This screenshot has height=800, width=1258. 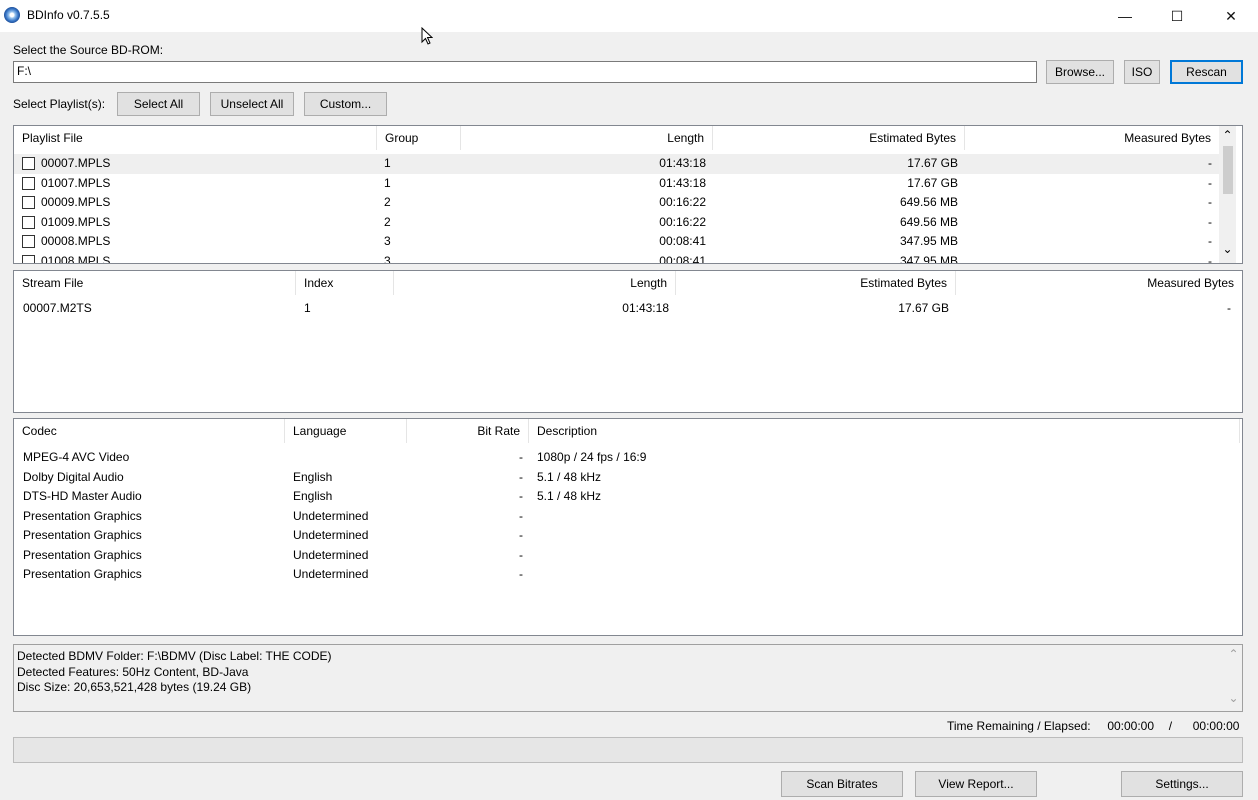 I want to click on column-header: Index, so click(x=345, y=283).